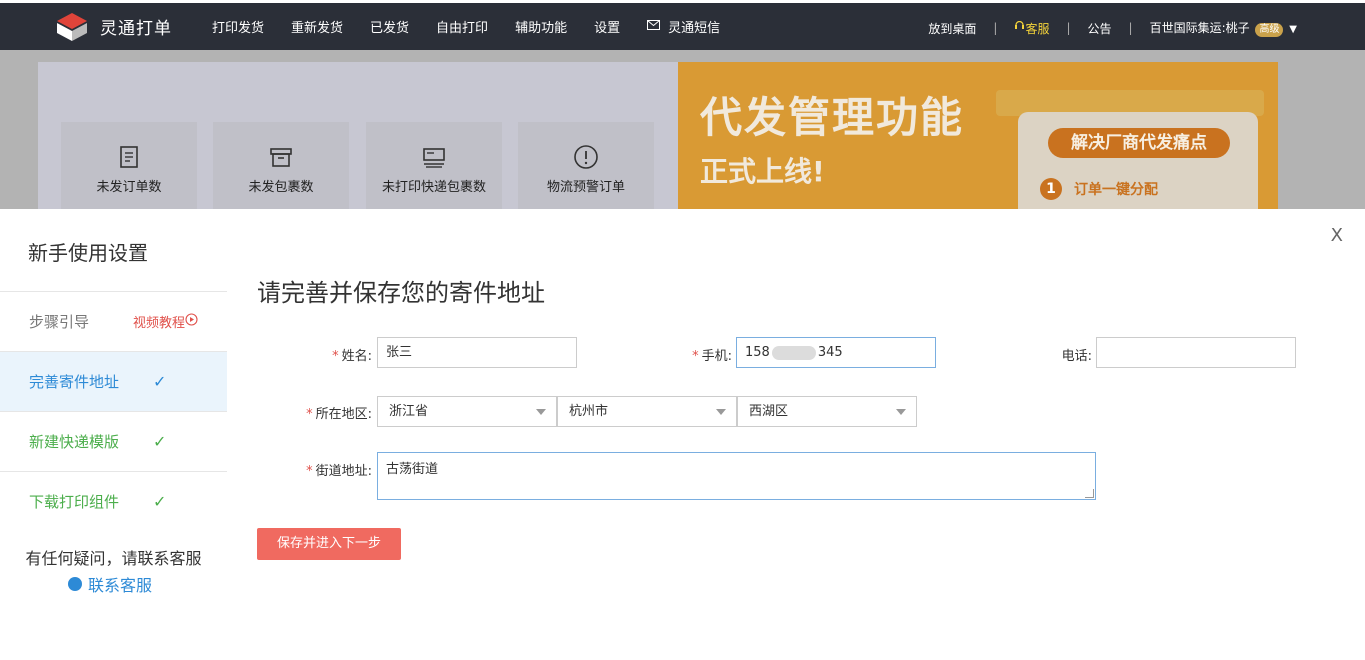 The width and height of the screenshot is (1365, 660). Describe the element at coordinates (129, 187) in the screenshot. I see `stat-label: 未发订单数` at that location.